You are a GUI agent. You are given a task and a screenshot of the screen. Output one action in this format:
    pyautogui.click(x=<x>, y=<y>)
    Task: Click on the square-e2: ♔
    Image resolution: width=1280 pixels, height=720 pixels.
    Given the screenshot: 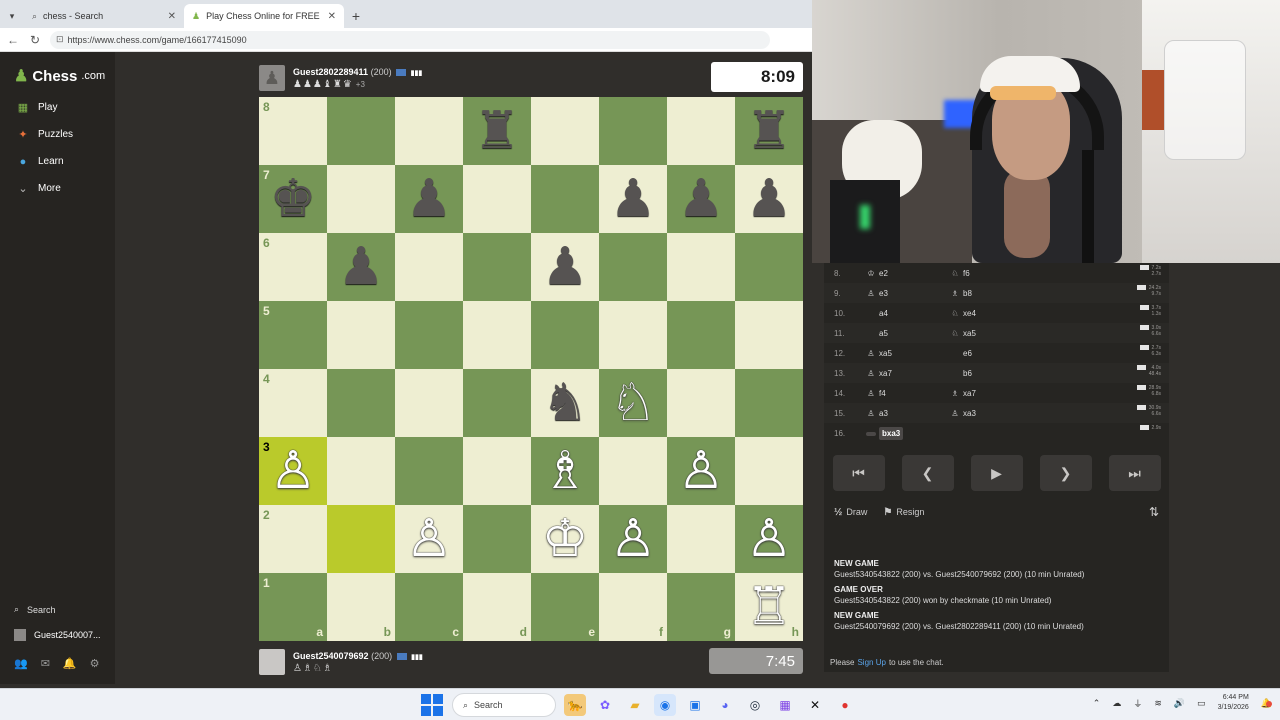 What is the action you would take?
    pyautogui.click(x=565, y=539)
    